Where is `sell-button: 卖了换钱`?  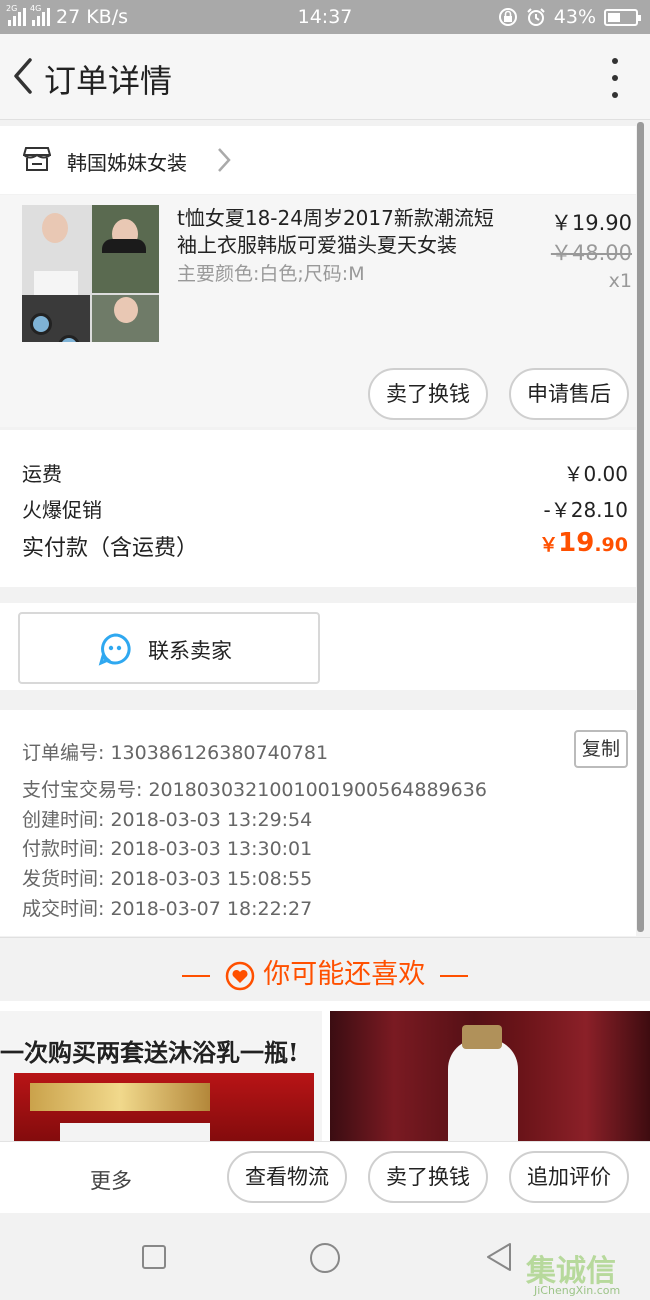
sell-button: 卖了换钱 is located at coordinates (428, 394).